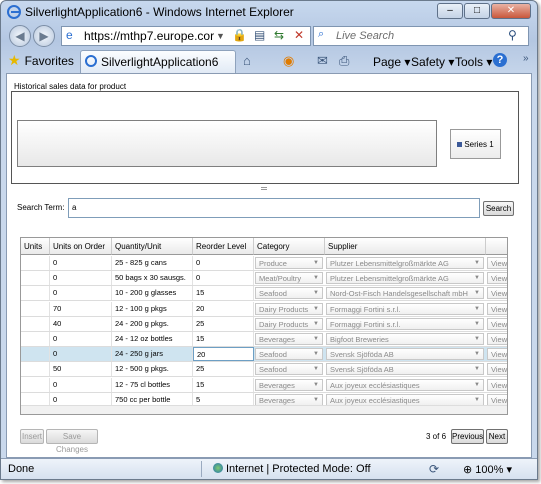 Image resolution: width=541 pixels, height=484 pixels. I want to click on search-term-input: a, so click(274, 208).